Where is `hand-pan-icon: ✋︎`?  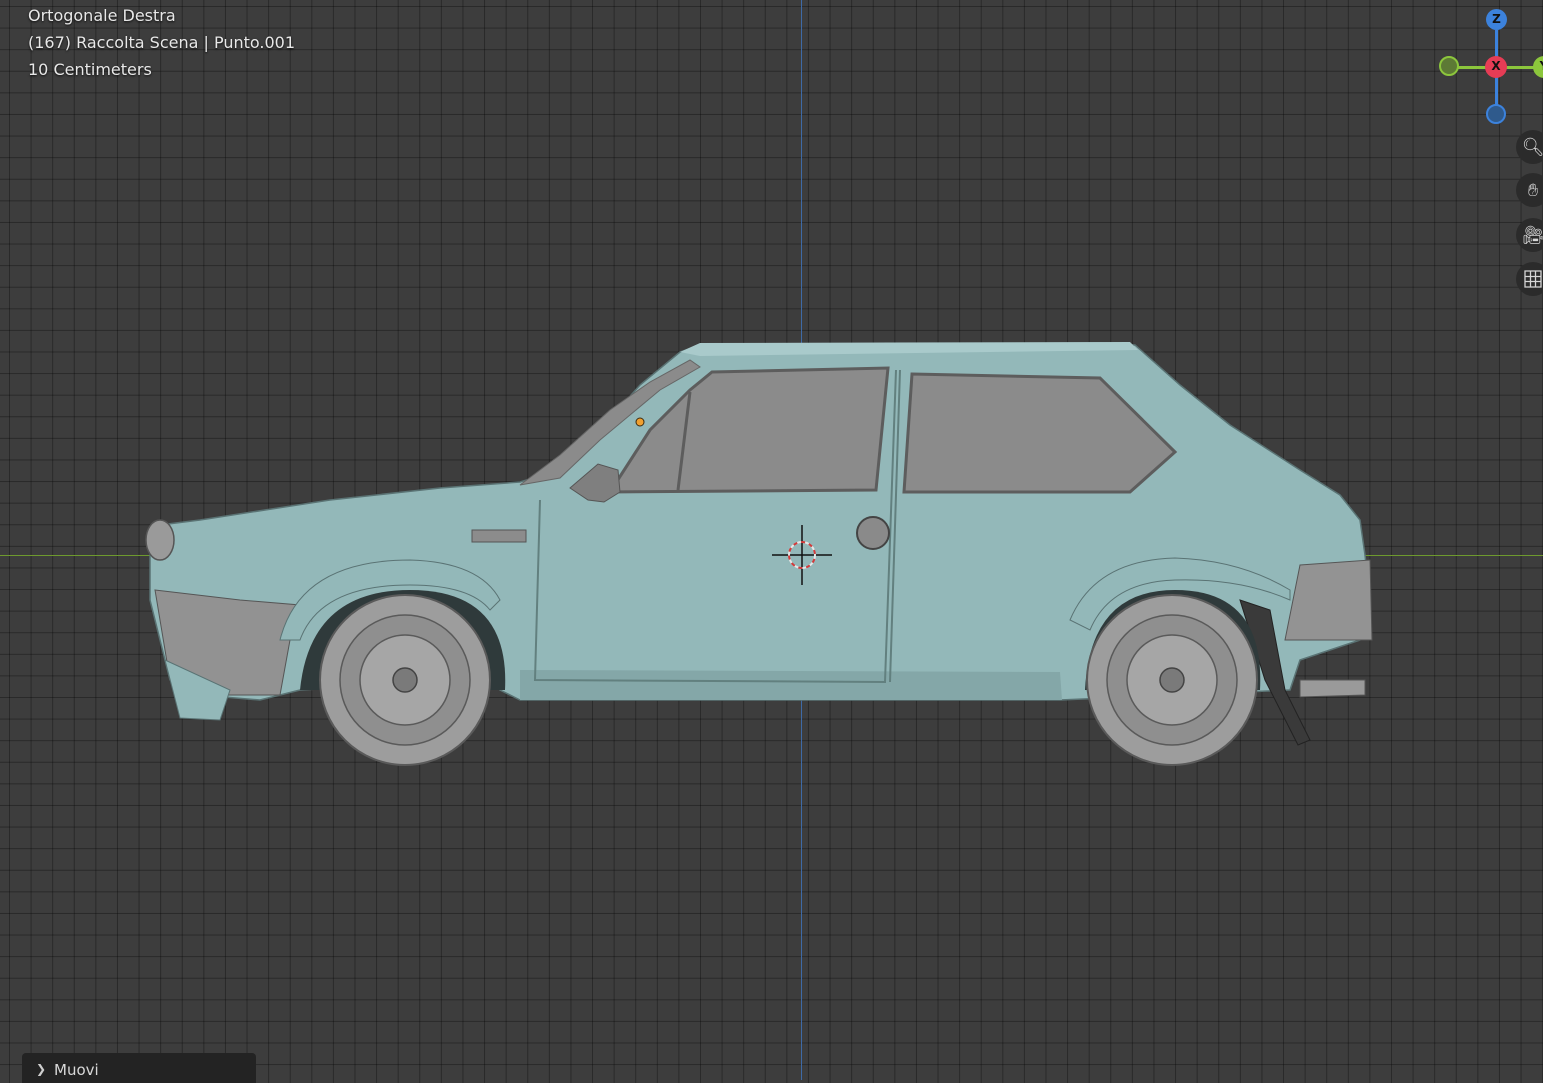
hand-pan-icon: ✋︎ is located at coordinates (1529, 190).